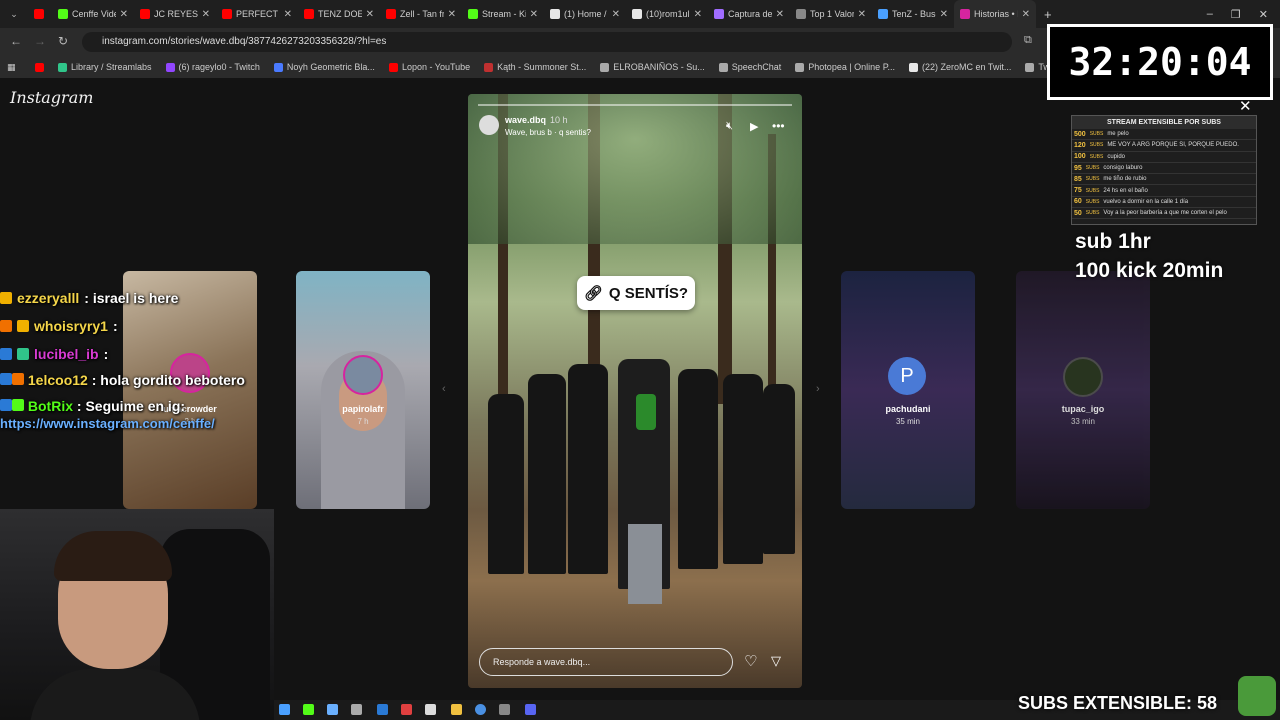 The height and width of the screenshot is (720, 1280). Describe the element at coordinates (63, 41) in the screenshot. I see `reload-icon: ↻` at that location.